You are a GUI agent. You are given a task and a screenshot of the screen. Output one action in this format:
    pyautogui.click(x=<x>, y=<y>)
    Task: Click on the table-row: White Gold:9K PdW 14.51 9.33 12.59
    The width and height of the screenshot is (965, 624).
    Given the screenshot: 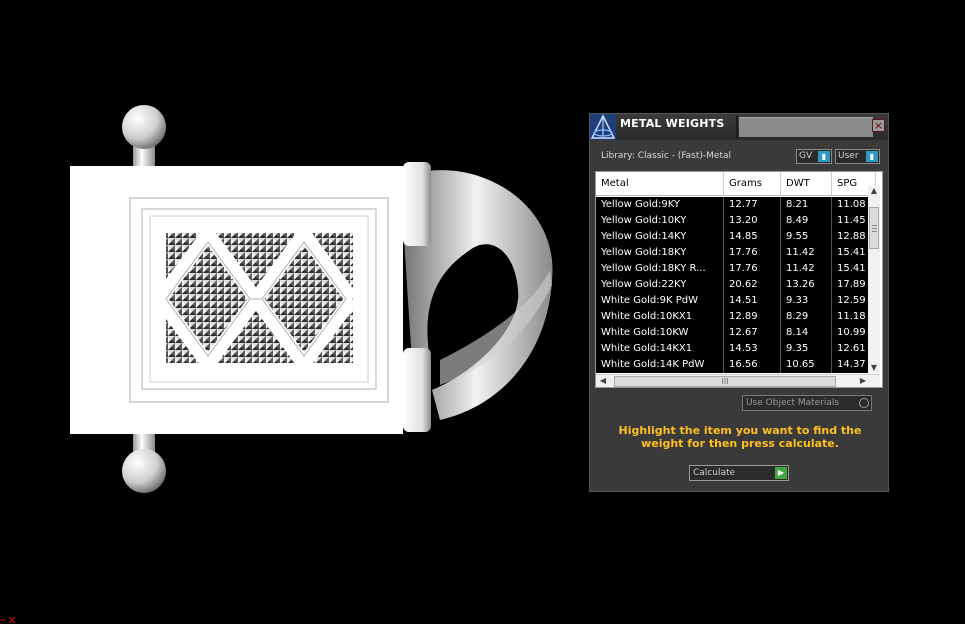 What is the action you would take?
    pyautogui.click(x=736, y=301)
    